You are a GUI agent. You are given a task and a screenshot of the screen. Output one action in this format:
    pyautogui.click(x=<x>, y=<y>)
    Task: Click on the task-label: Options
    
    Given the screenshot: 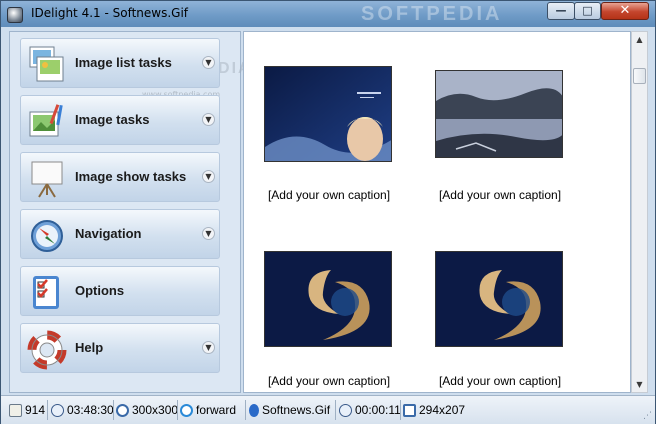 What is the action you would take?
    pyautogui.click(x=100, y=290)
    